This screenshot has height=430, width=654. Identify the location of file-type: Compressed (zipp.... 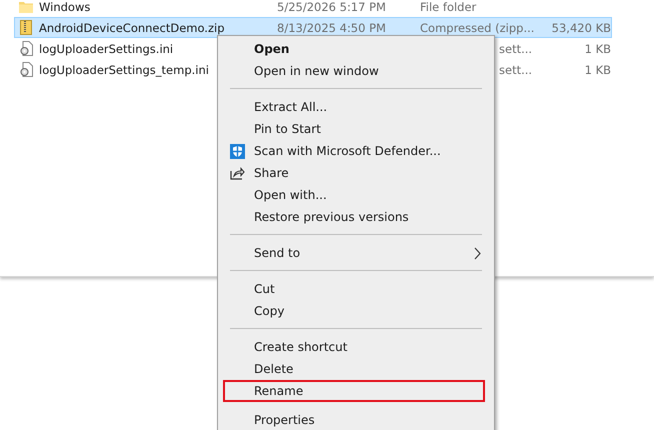
(477, 27).